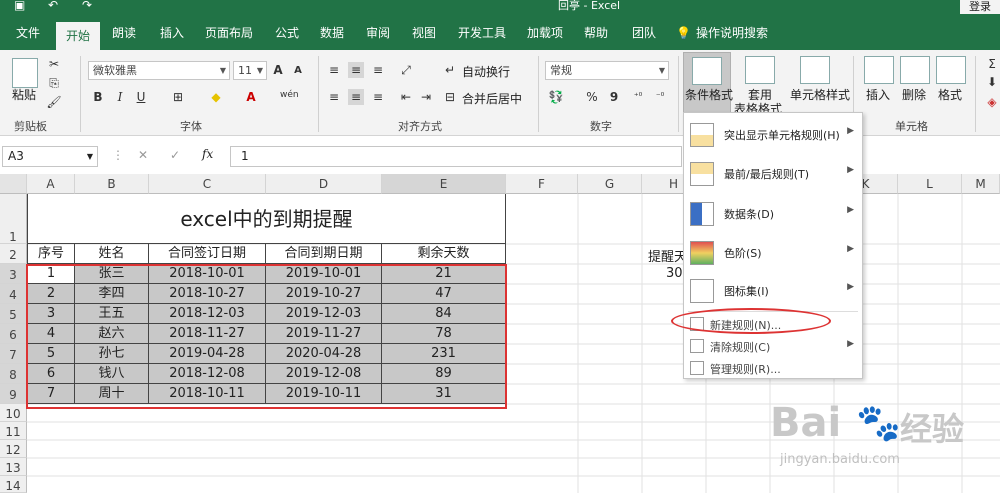  Describe the element at coordinates (159, 70) in the screenshot. I see `font-name-select: 微软雅黑 ▼` at that location.